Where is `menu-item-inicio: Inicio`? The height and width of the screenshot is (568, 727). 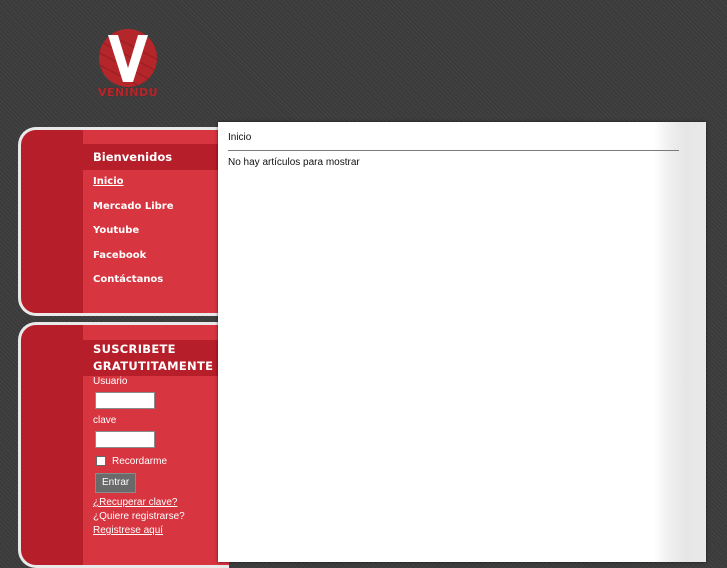
menu-item-inicio: Inicio is located at coordinates (156, 182).